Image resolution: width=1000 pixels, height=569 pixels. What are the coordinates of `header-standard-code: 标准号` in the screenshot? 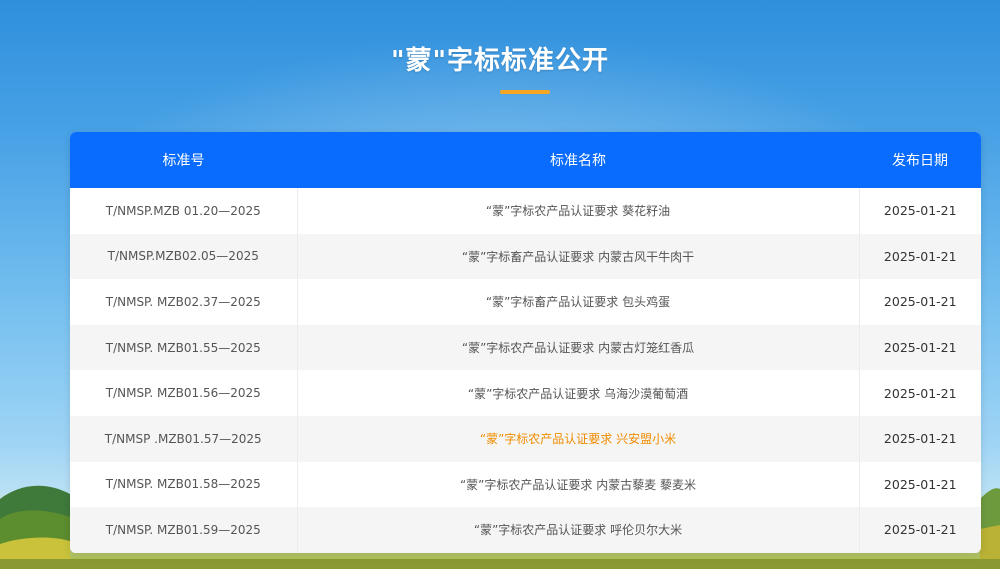 It's located at (183, 161).